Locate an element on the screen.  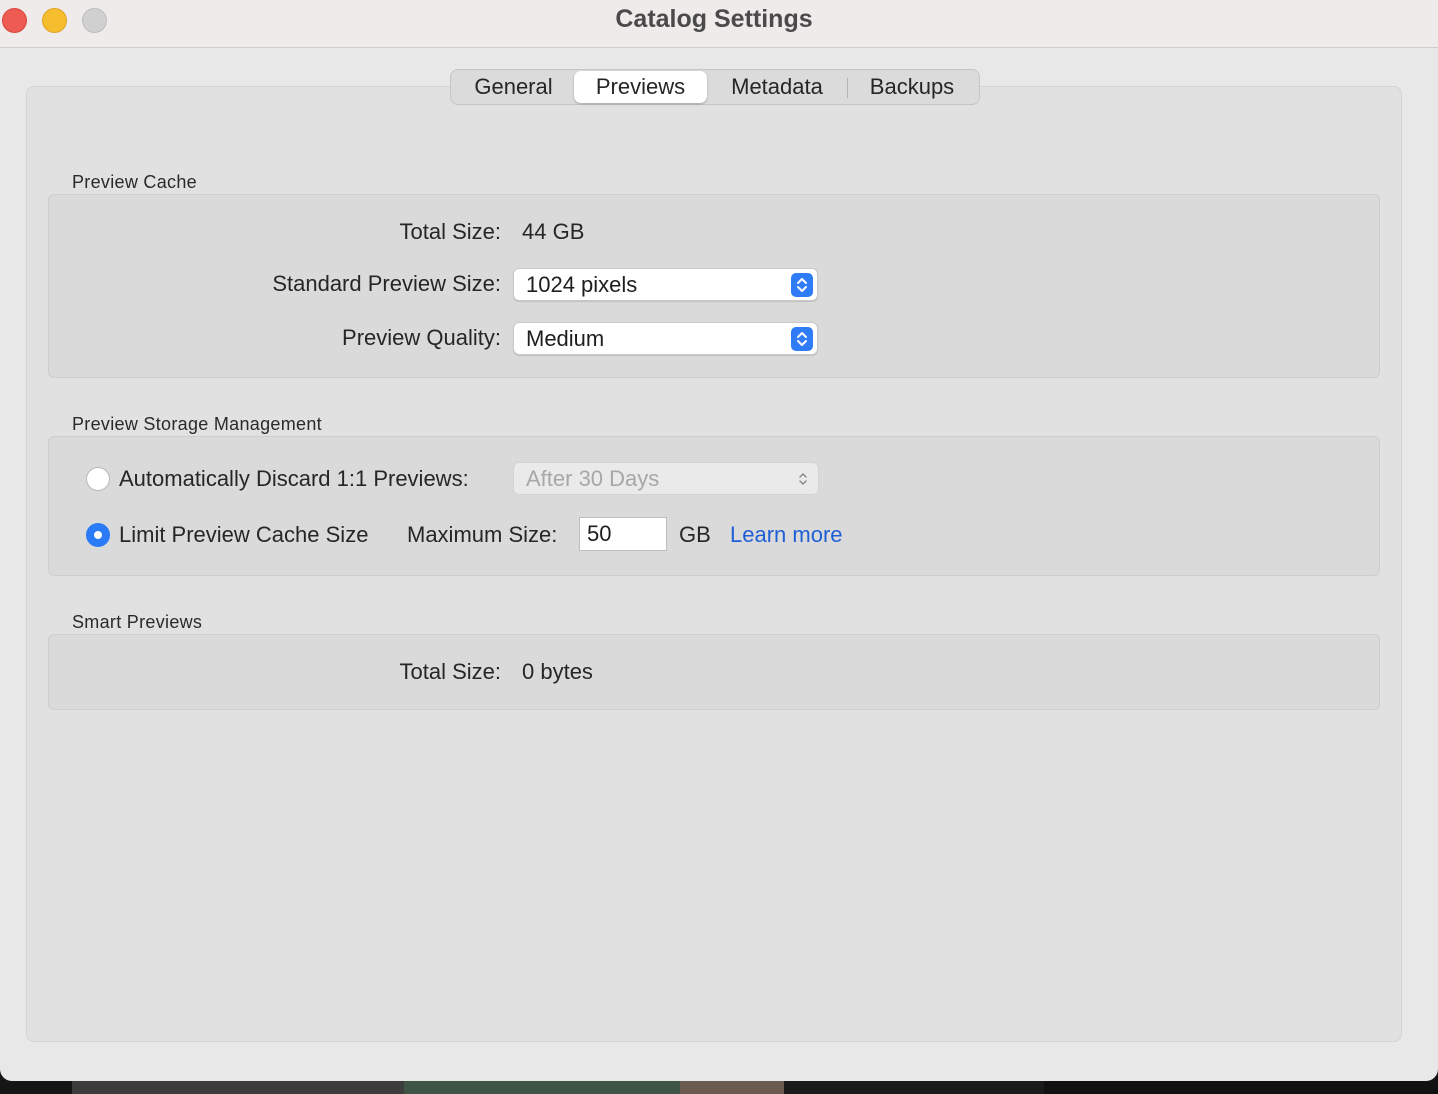
max-size-label: Maximum Size: is located at coordinates (482, 534).